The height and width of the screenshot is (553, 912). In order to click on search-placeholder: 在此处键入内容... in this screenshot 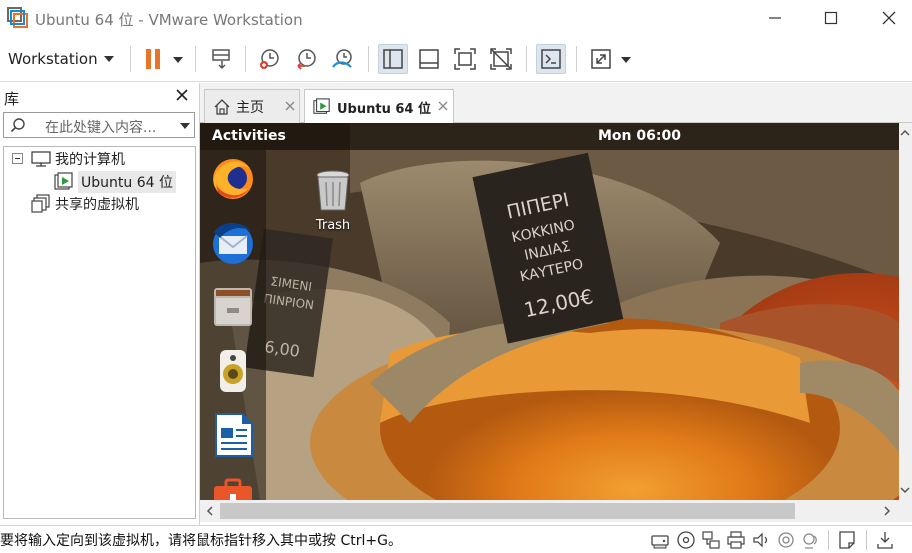, I will do `click(101, 128)`.